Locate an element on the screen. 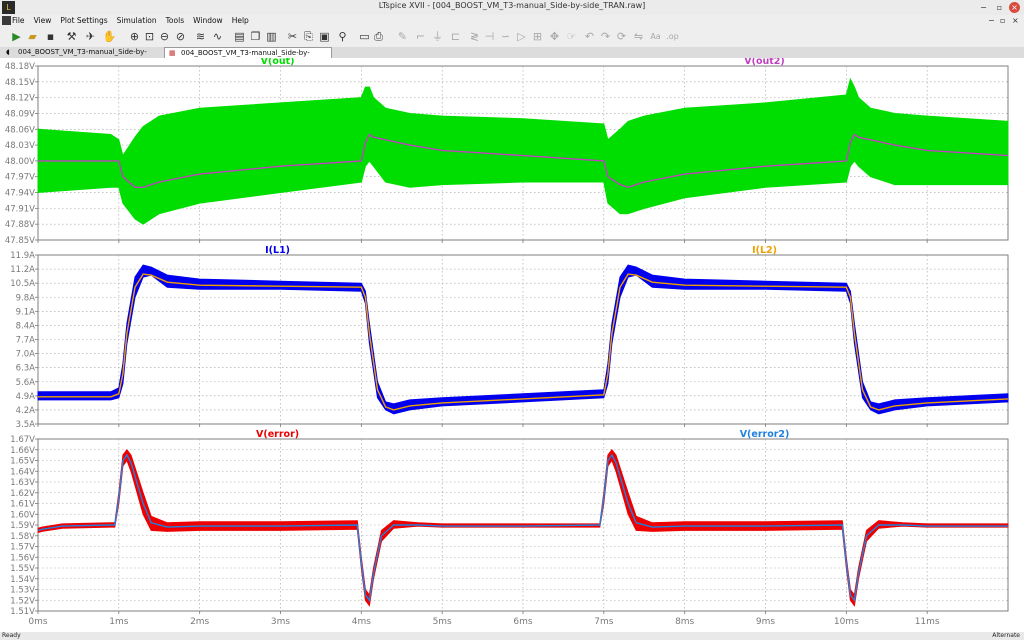 The width and height of the screenshot is (1024, 640). waveform-file-icon: ▦ is located at coordinates (172, 53).